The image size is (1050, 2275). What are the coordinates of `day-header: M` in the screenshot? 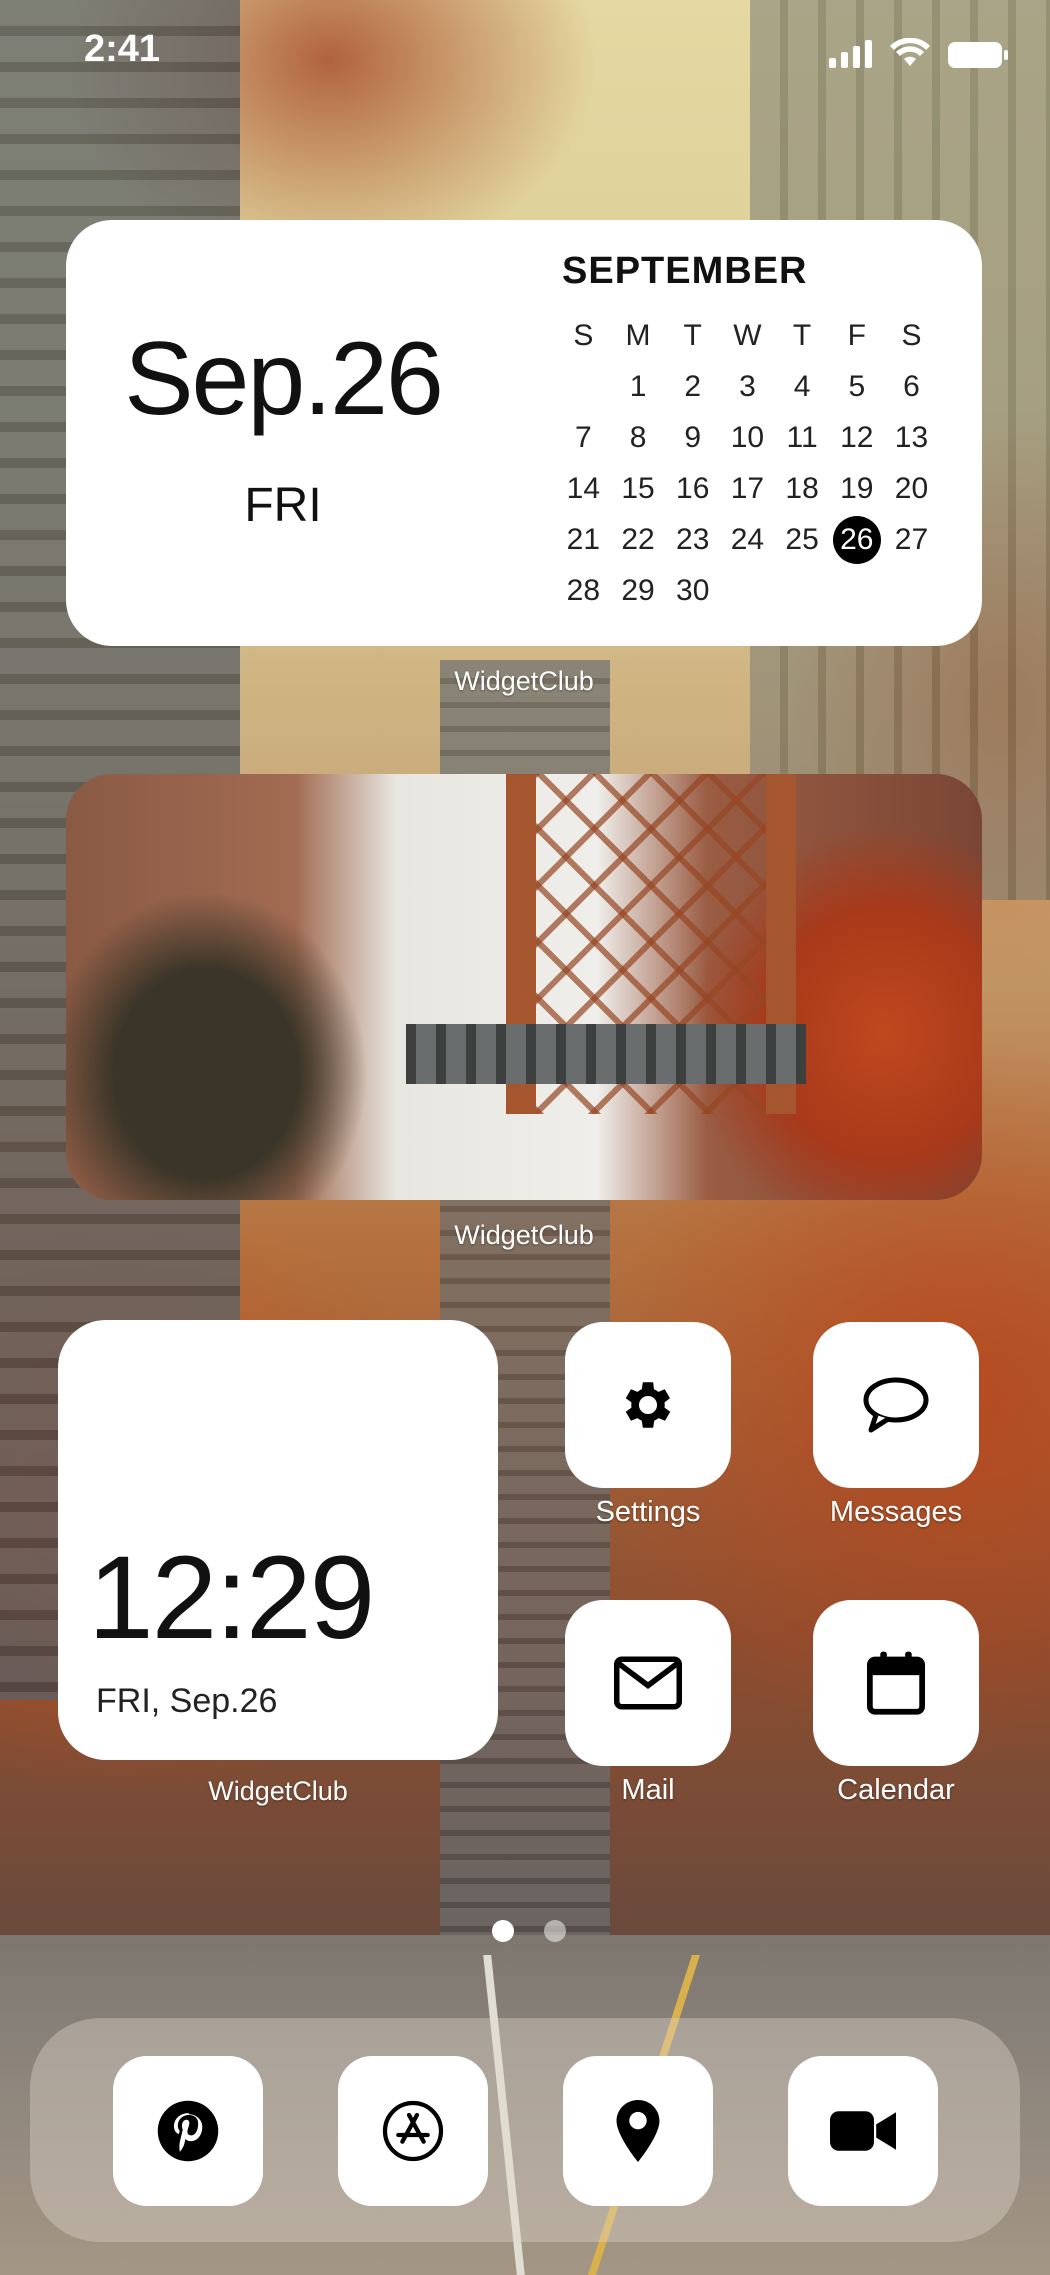 It's located at (638, 335).